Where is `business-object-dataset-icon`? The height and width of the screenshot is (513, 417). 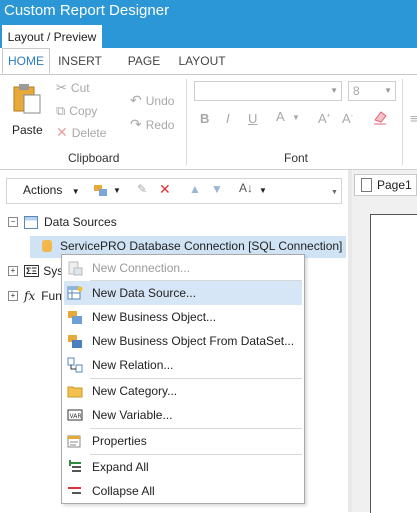
business-object-dataset-icon is located at coordinates (75, 341).